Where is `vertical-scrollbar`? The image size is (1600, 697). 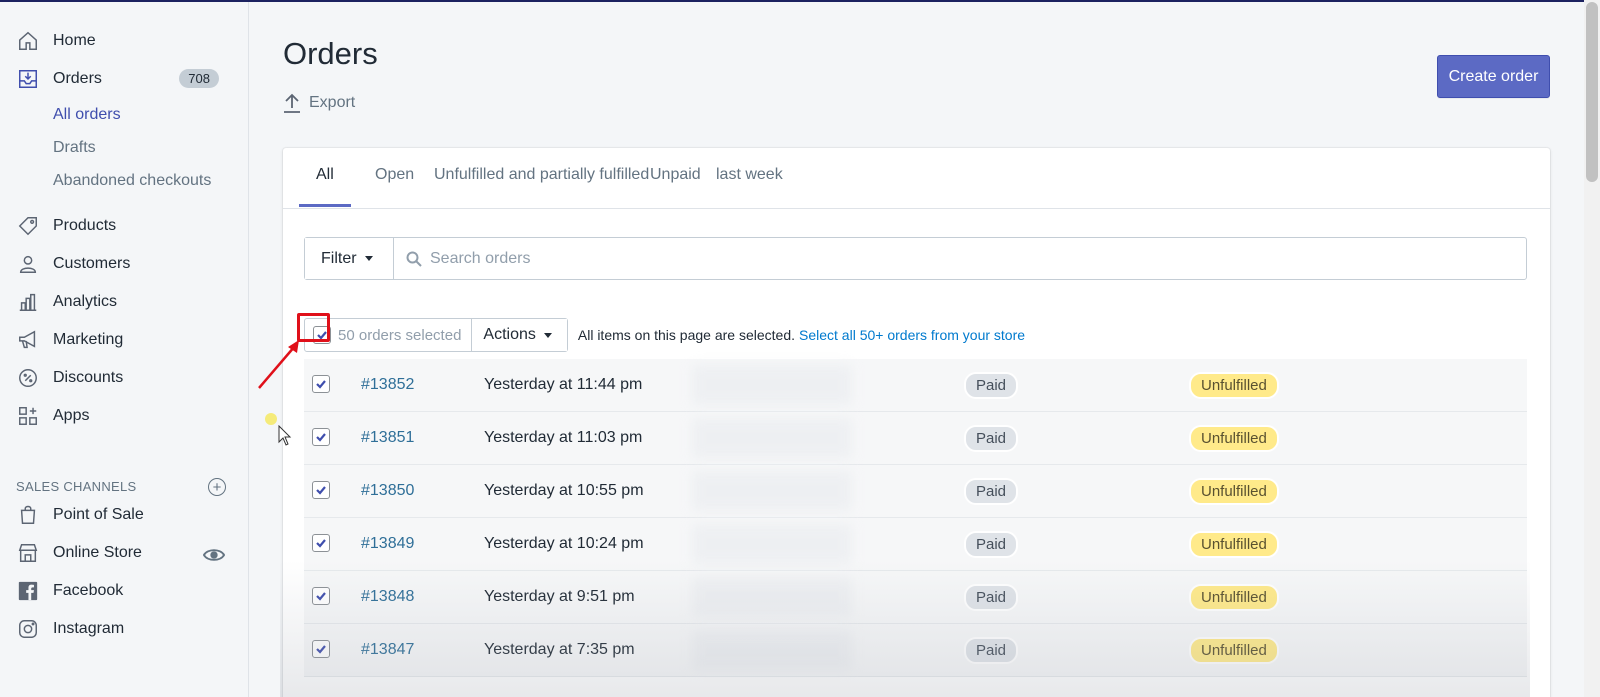
vertical-scrollbar is located at coordinates (1592, 348).